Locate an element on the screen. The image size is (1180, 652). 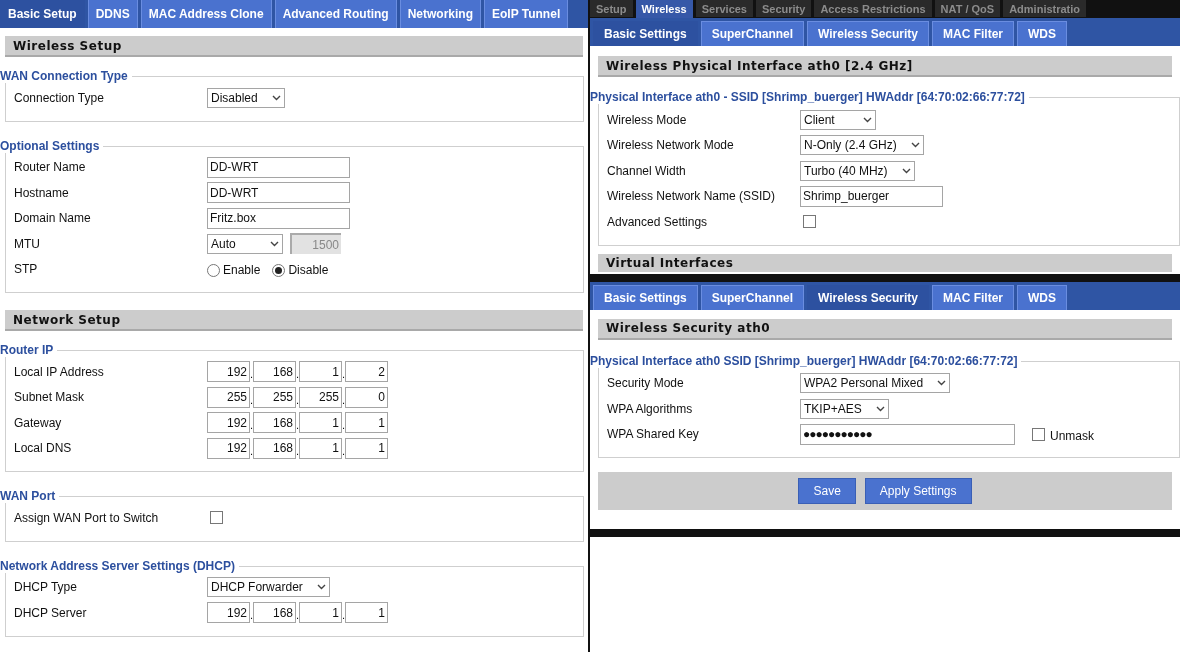
field-label: Channel Width is located at coordinates (646, 171).